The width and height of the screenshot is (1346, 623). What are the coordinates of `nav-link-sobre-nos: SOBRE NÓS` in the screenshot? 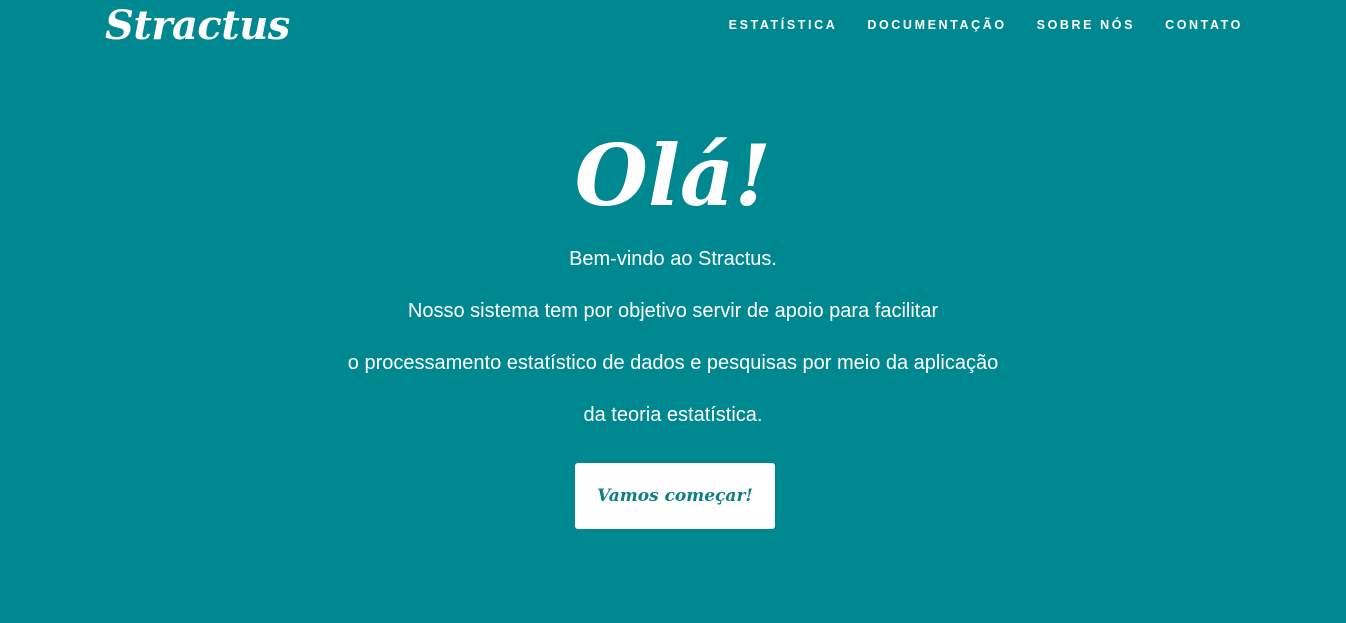 It's located at (1086, 25).